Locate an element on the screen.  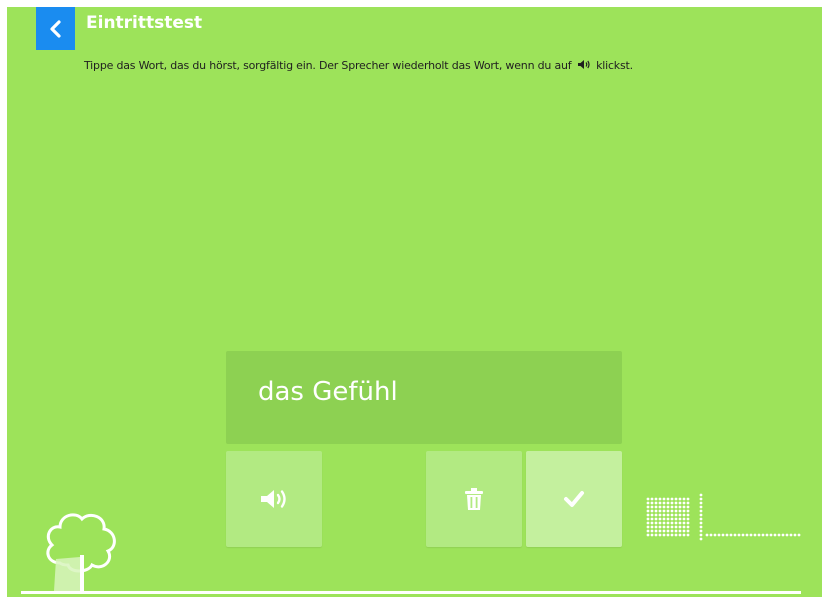
confirm-button is located at coordinates (574, 499).